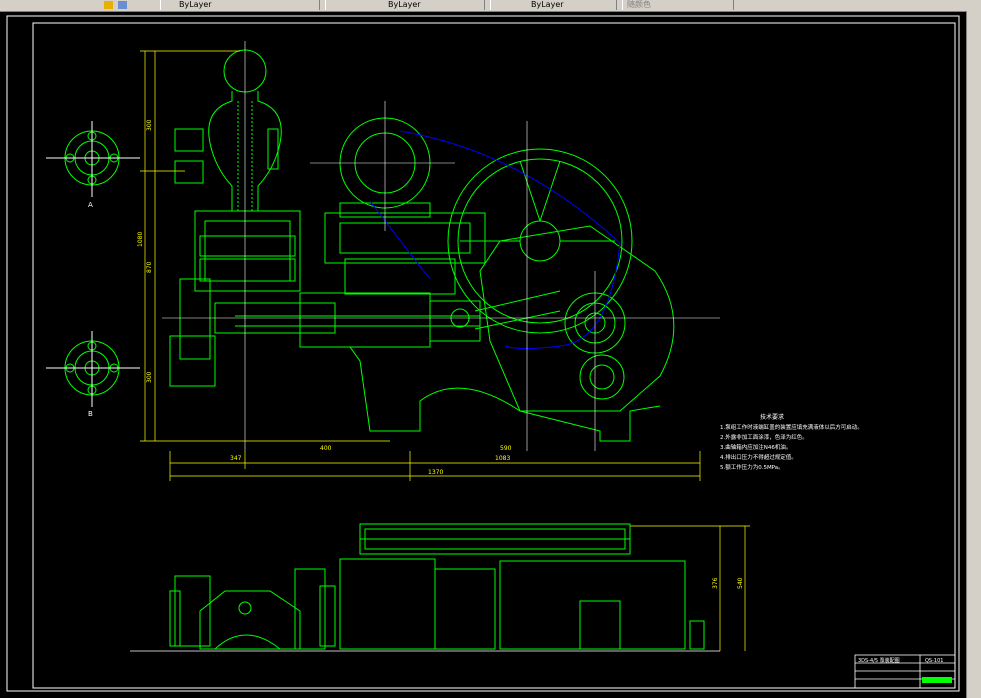 Image resolution: width=981 pixels, height=698 pixels. I want to click on color-value: ByLayer, so click(195, 4).